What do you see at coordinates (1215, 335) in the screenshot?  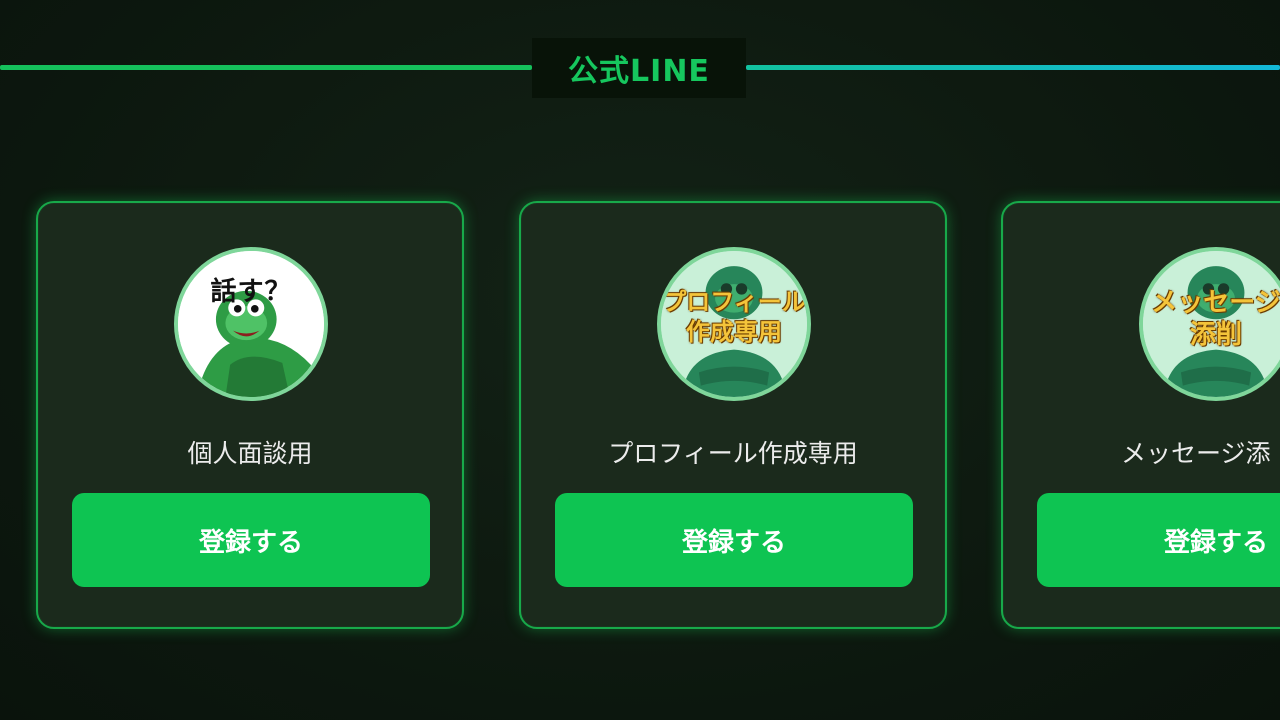 I see `avatar-caption-line2: 添削` at bounding box center [1215, 335].